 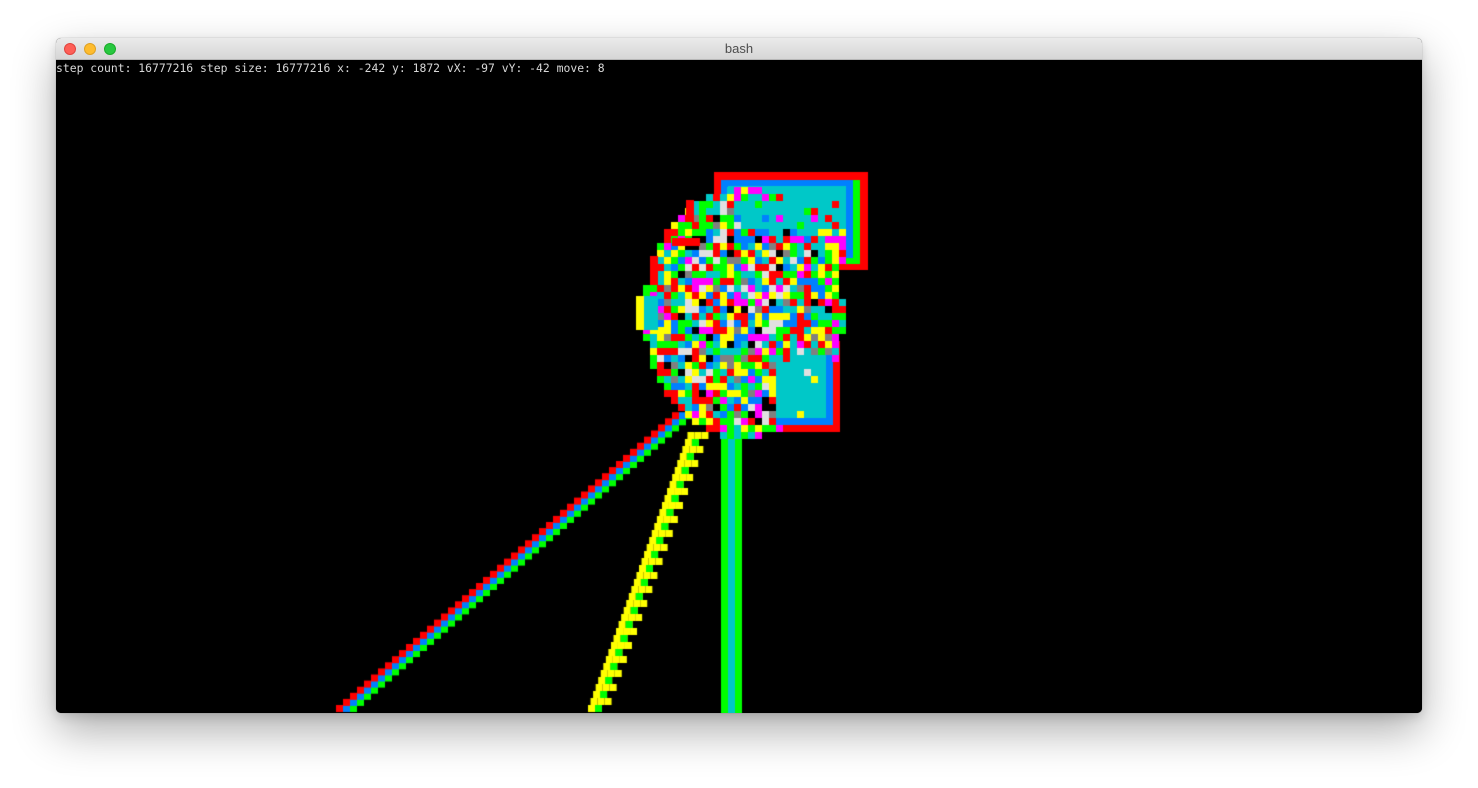 I want to click on window-title: bash, so click(x=739, y=48).